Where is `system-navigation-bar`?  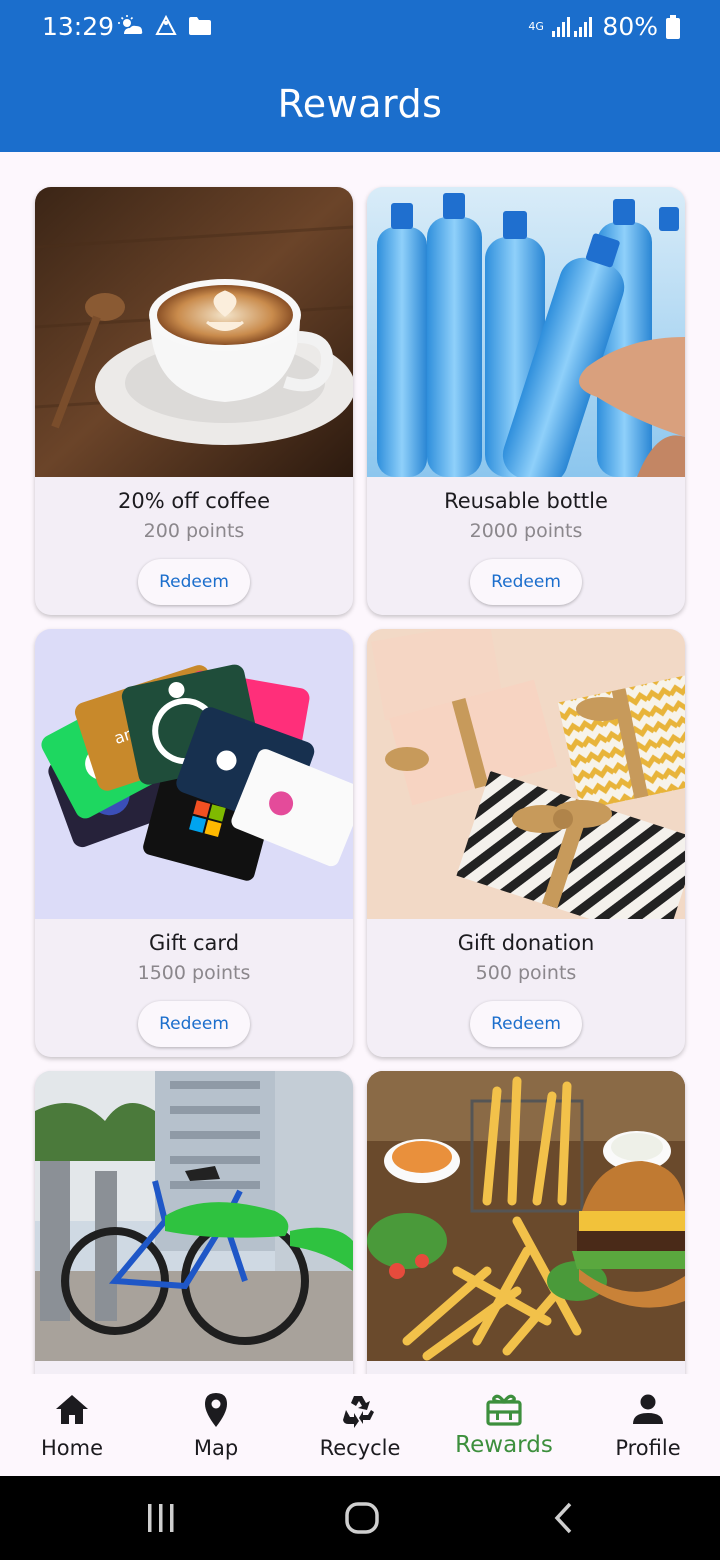
system-navigation-bar is located at coordinates (360, 1518).